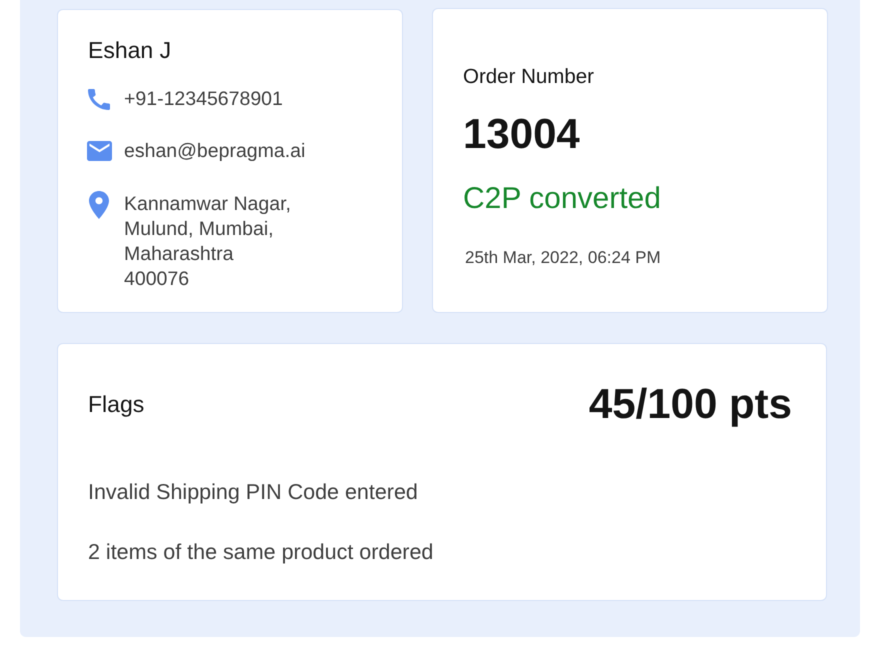 This screenshot has width=878, height=655. Describe the element at coordinates (116, 404) in the screenshot. I see `flags-title: Flags` at that location.